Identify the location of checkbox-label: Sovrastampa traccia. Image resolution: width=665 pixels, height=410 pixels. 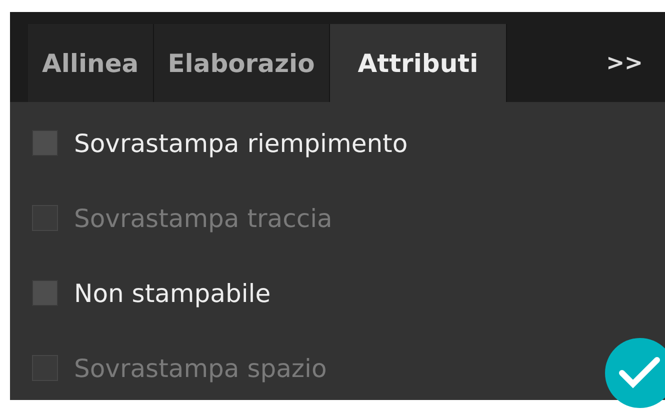
(203, 218).